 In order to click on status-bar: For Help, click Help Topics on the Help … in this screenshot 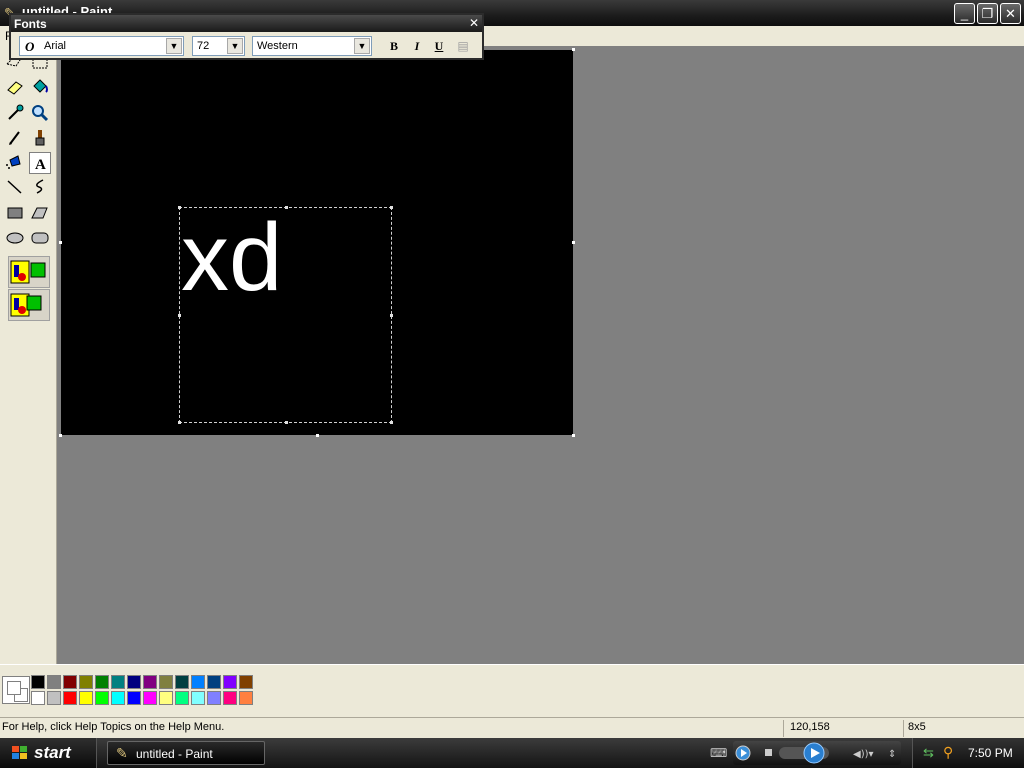, I will do `click(512, 728)`.